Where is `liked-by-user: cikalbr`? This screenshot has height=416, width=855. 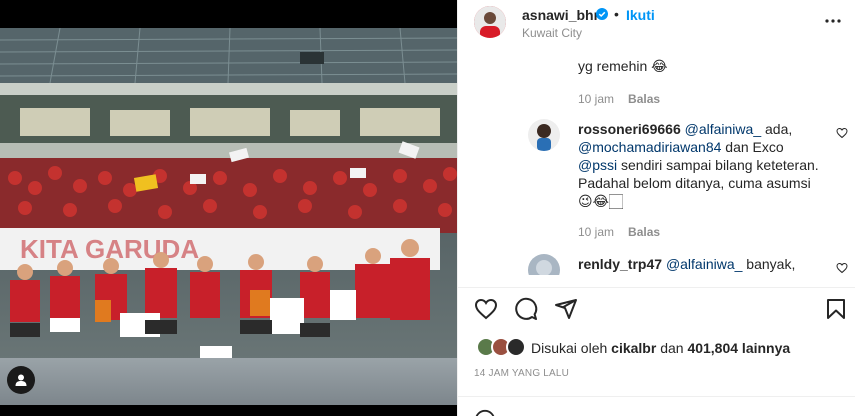 liked-by-user: cikalbr is located at coordinates (633, 348).